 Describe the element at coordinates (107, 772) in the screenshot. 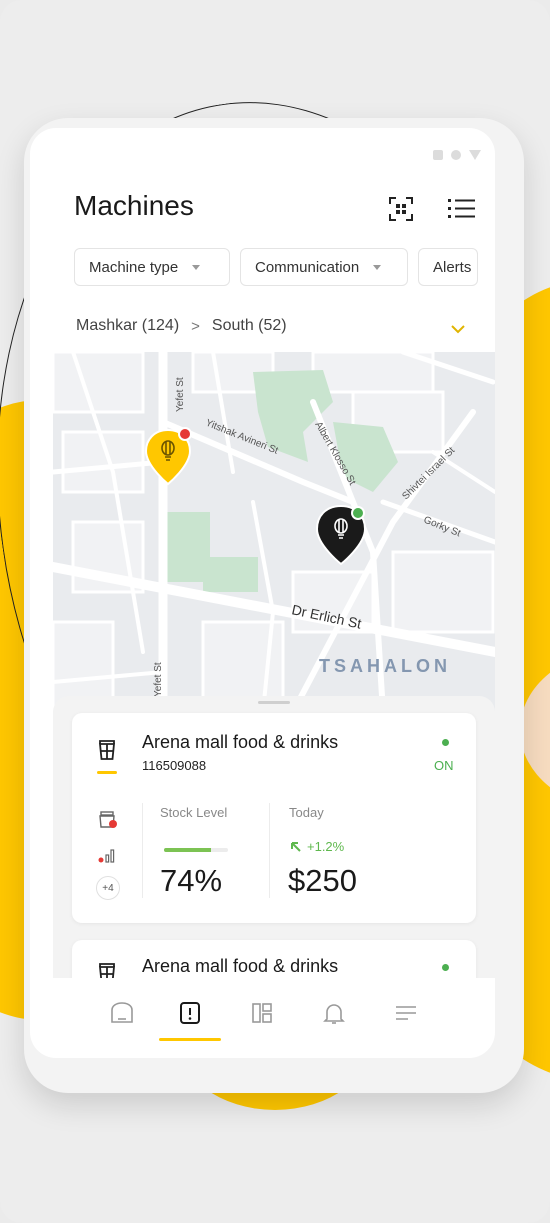

I see `accent-underline` at that location.